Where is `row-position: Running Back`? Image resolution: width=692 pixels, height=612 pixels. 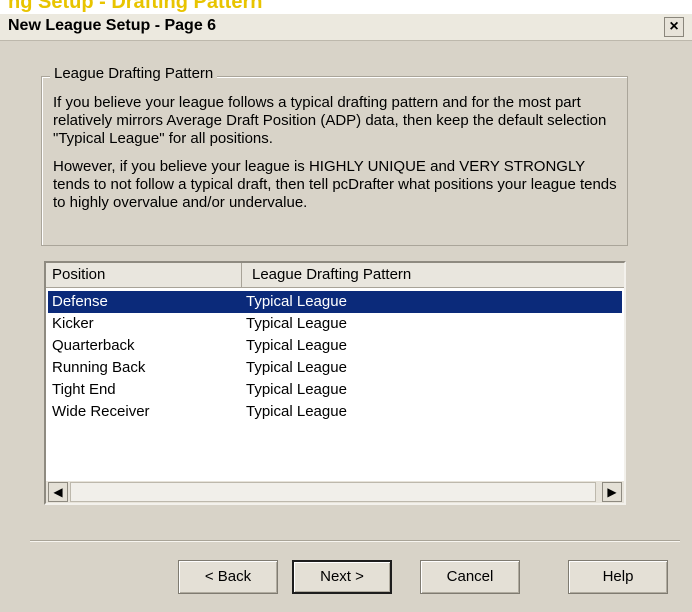
row-position: Running Back is located at coordinates (99, 367).